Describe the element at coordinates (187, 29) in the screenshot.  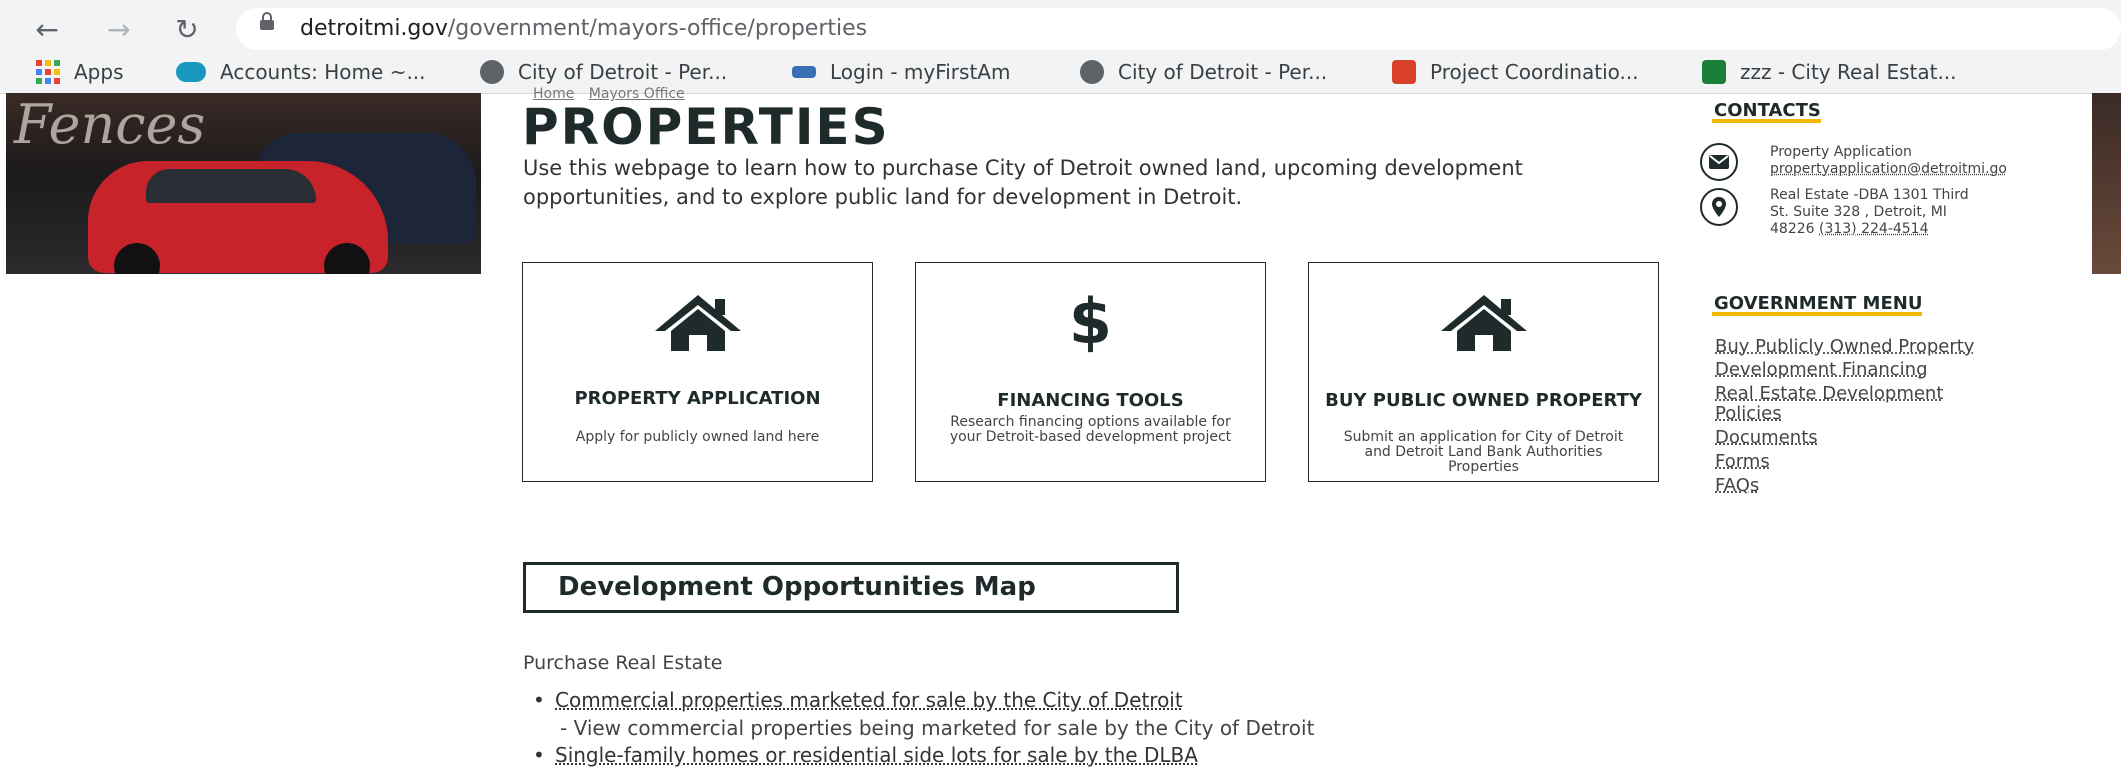
I see `reload-icon: ↻` at that location.